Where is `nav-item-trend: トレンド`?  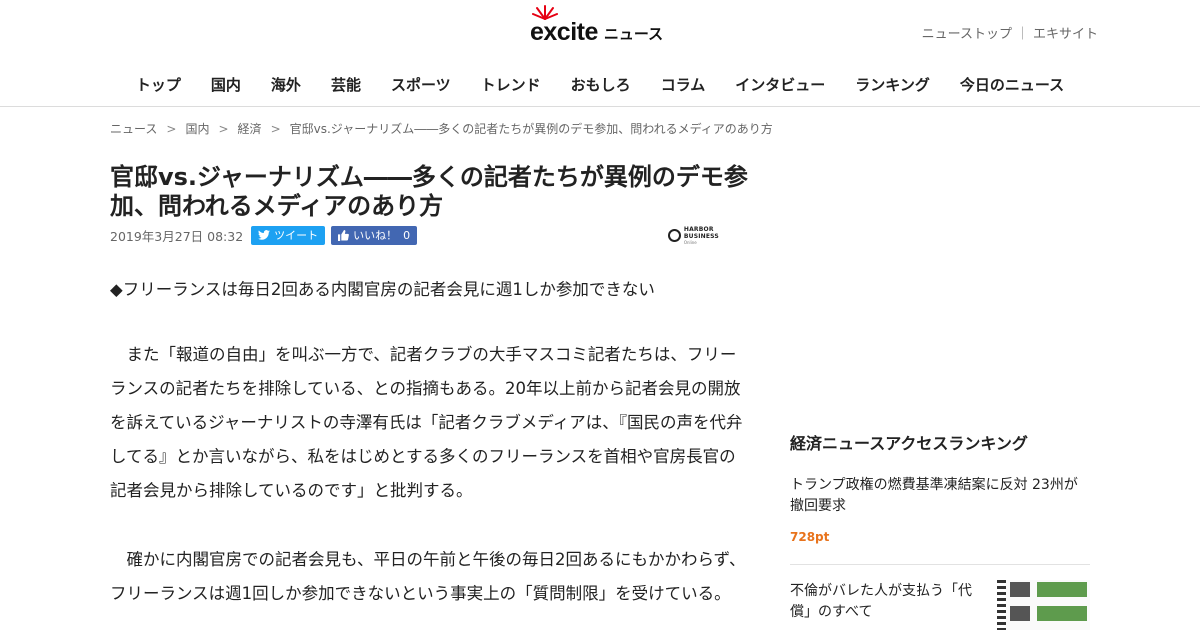 nav-item-trend: トレンド is located at coordinates (511, 84).